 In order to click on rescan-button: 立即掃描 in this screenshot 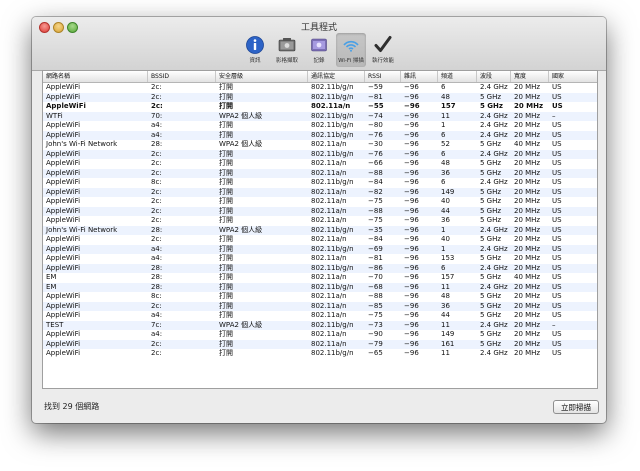, I will do `click(576, 407)`.